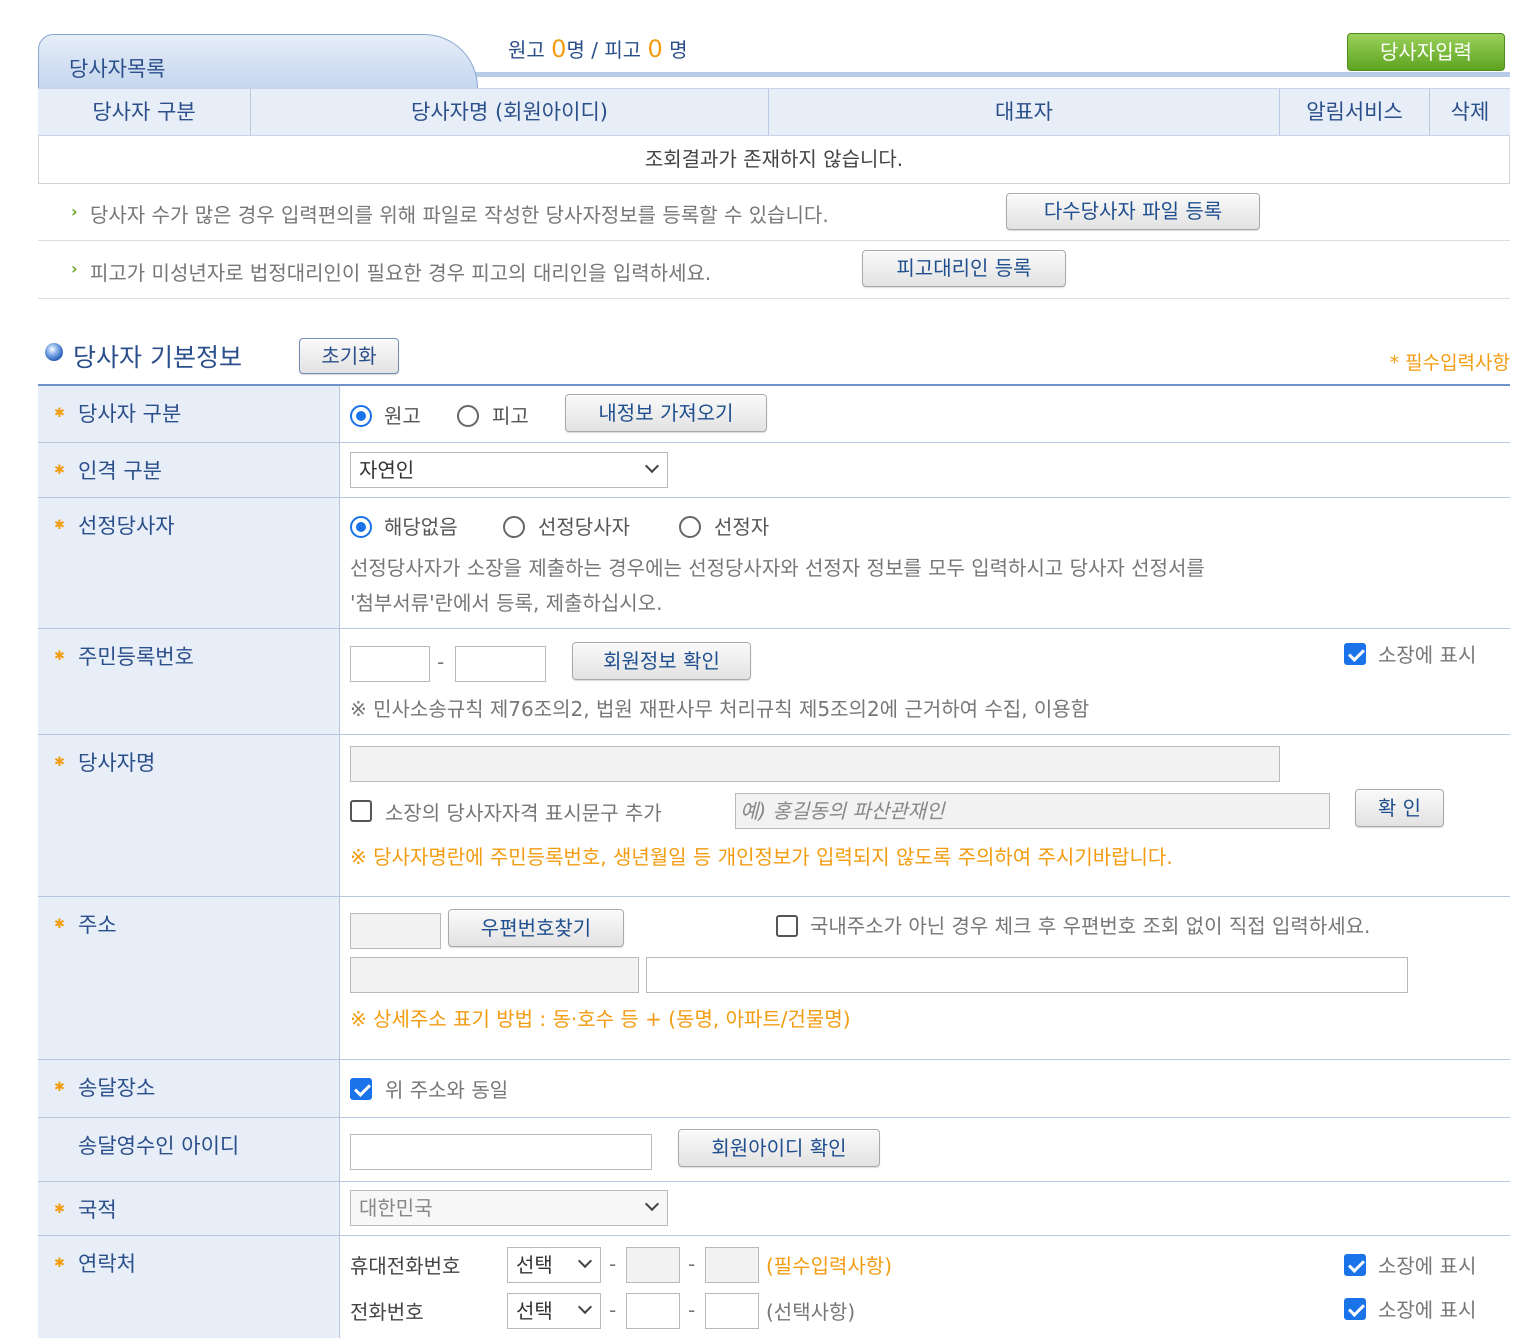 Image resolution: width=1534 pixels, height=1338 pixels. I want to click on foreign-address-label: 국내주소가 아닌 경우 체크 후 우편번호 조회 없이 직접 입력하세요., so click(1090, 926).